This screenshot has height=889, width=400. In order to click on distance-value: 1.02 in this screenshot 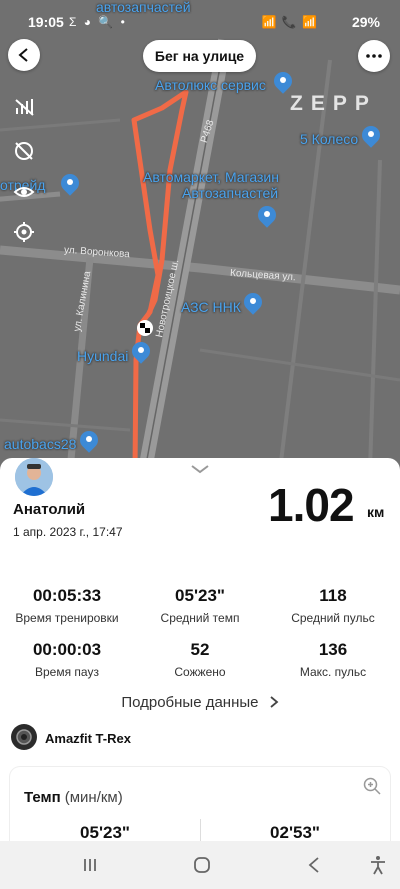, I will do `click(311, 505)`.